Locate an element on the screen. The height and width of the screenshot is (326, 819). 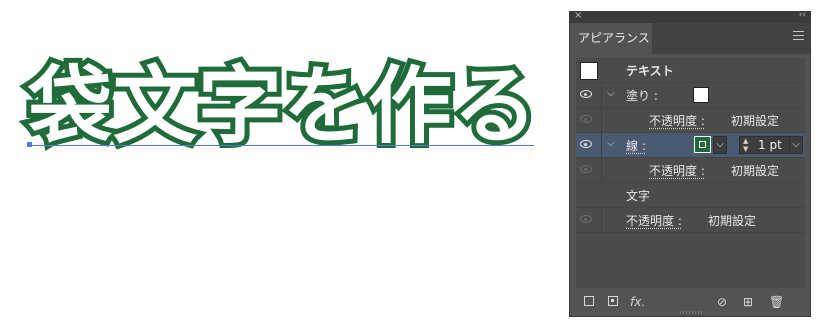
panel-title-bar: × ‹‹ is located at coordinates (690, 16).